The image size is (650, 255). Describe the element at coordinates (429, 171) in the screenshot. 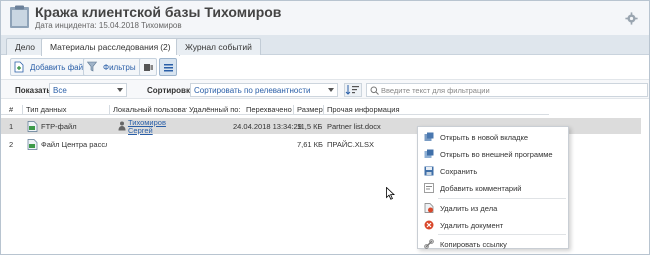

I see `save-icon` at that location.